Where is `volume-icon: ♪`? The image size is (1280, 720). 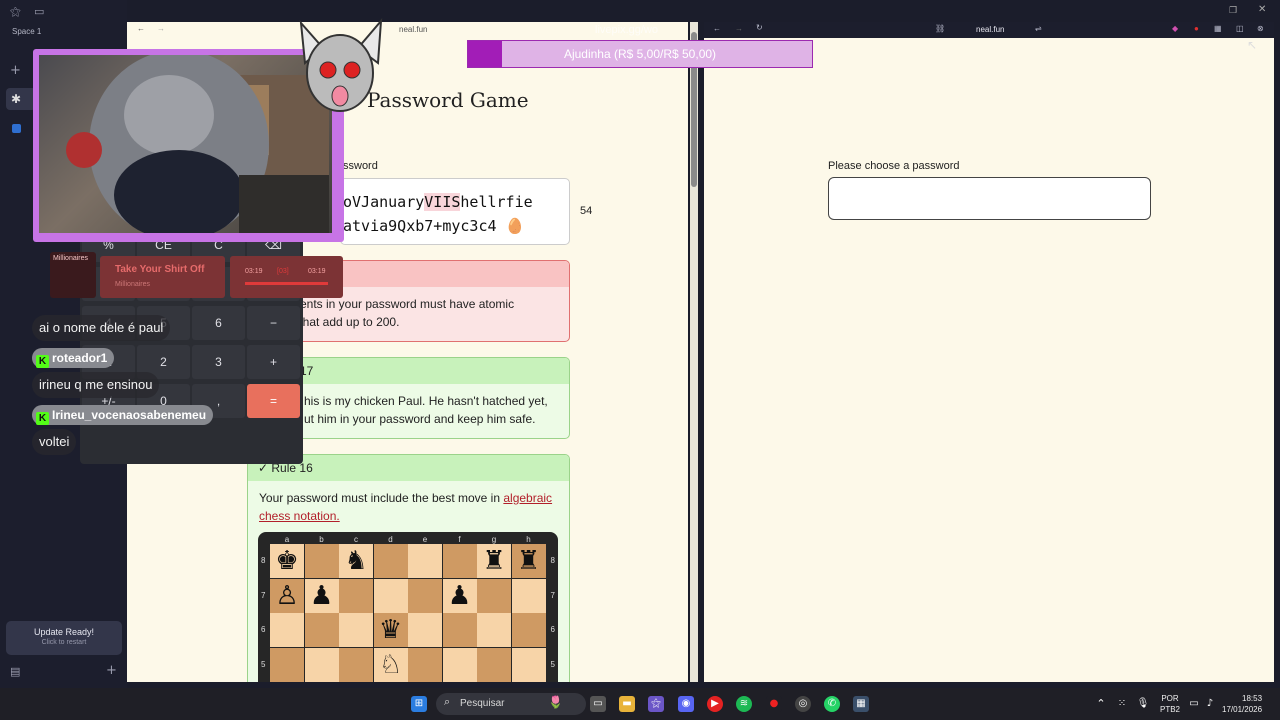
volume-icon: ♪ is located at coordinates (1210, 704).